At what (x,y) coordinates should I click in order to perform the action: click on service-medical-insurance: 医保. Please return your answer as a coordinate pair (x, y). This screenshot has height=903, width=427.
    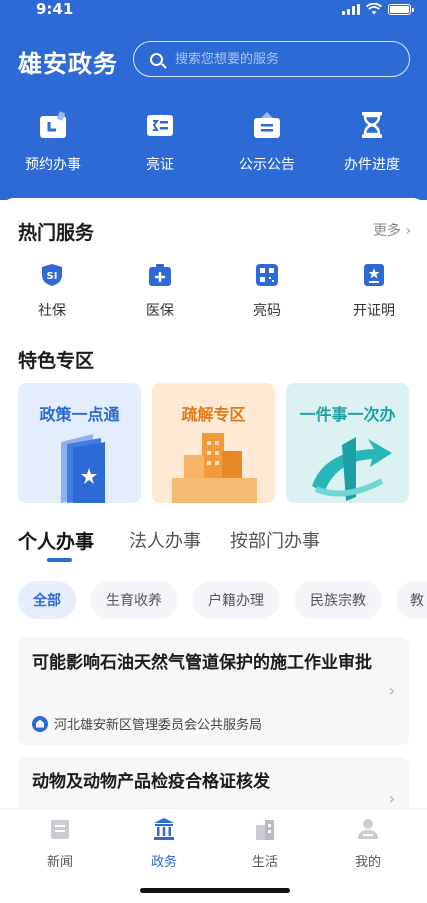
    Looking at the image, I should click on (160, 291).